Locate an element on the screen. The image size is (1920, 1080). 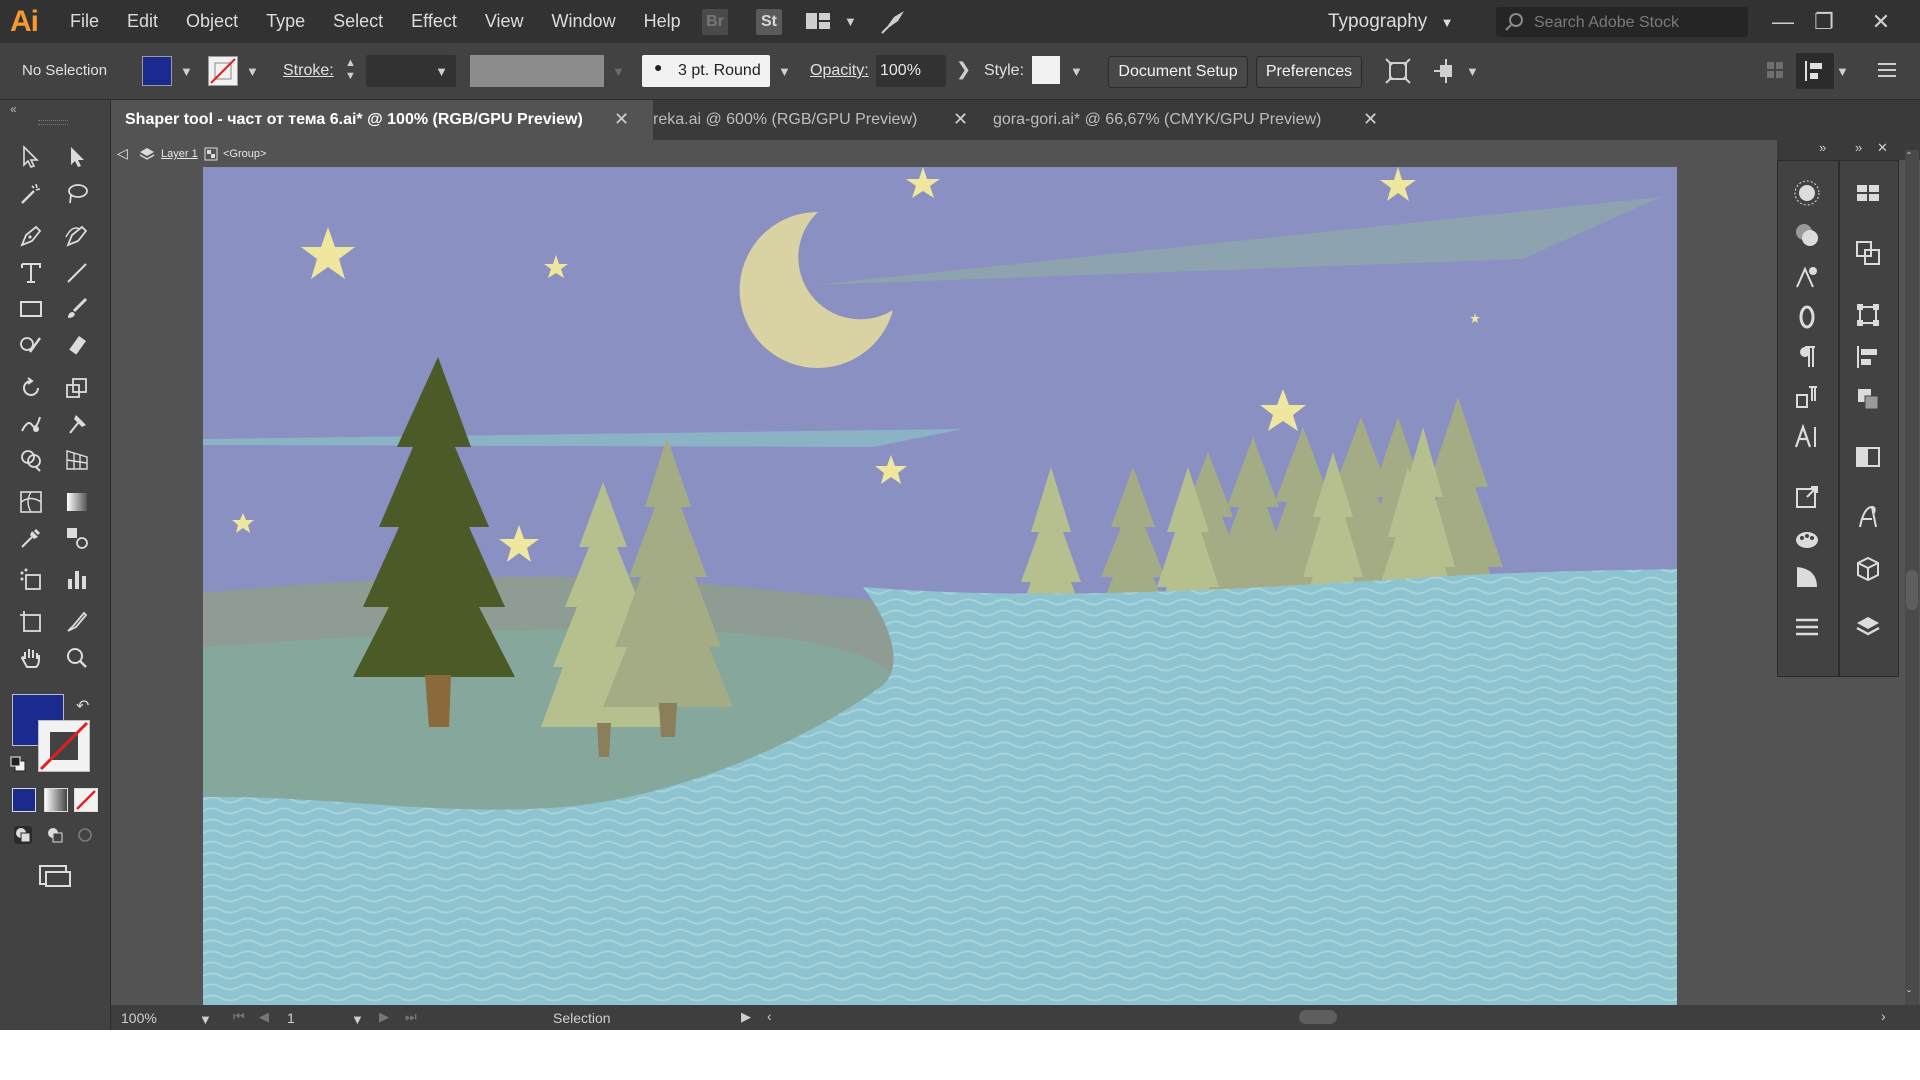
scroll-down-icon: ˇ is located at coordinates (1909, 995).